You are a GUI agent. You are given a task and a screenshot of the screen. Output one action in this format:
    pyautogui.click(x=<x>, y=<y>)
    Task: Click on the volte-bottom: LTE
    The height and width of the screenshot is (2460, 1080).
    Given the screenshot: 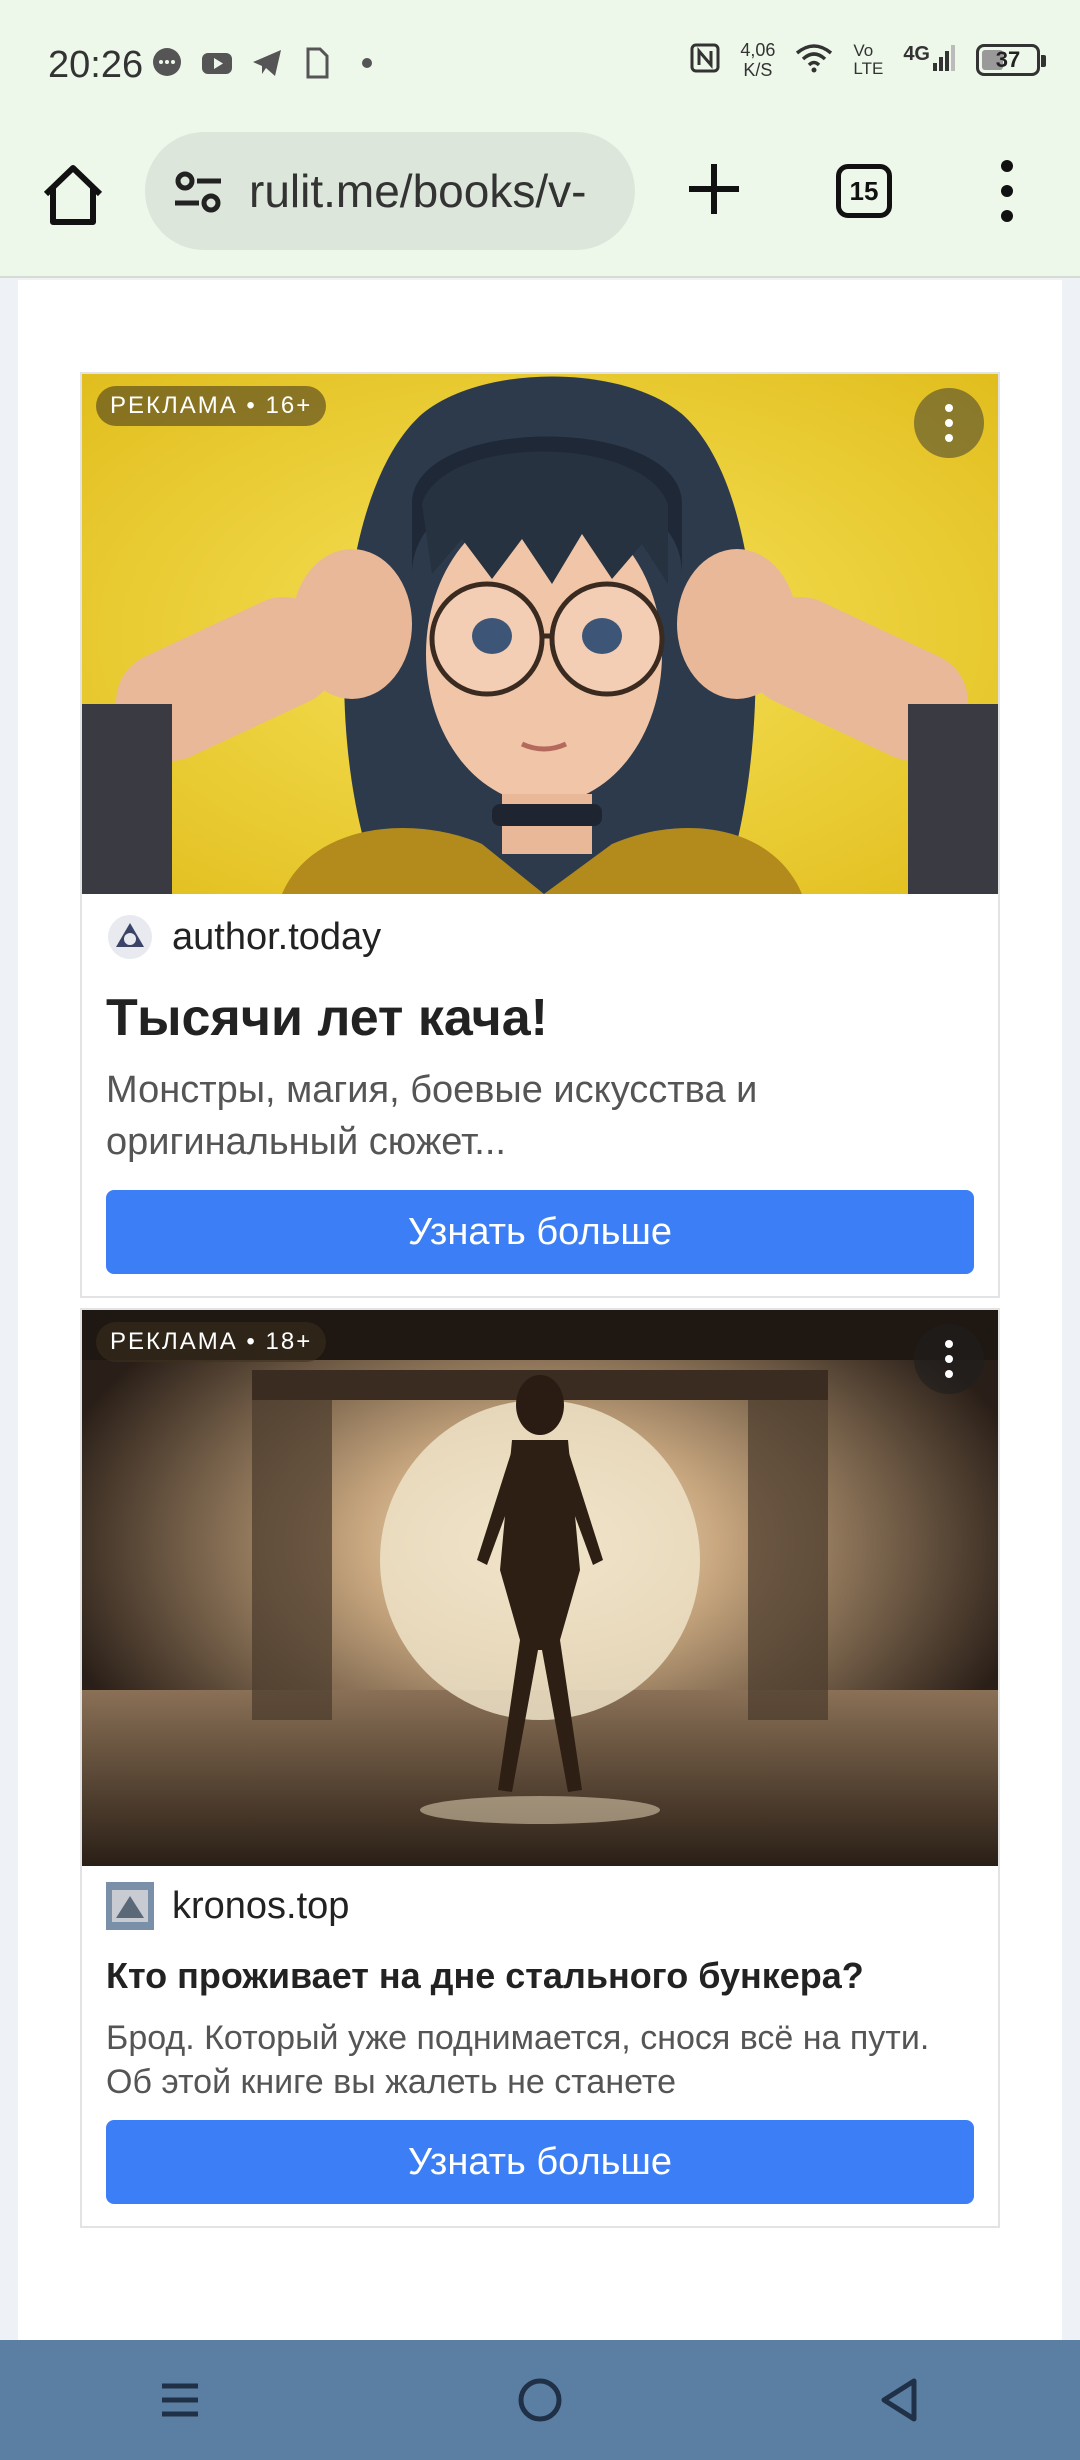 What is the action you would take?
    pyautogui.click(x=868, y=68)
    